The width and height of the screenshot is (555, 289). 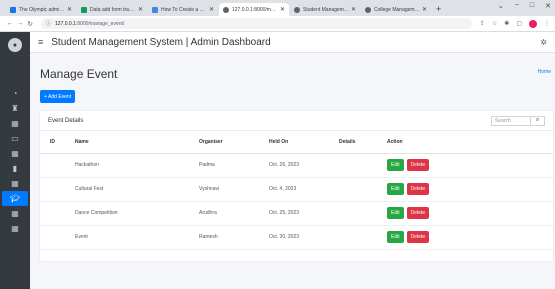 I want to click on card-title: Event Details, so click(x=66, y=120).